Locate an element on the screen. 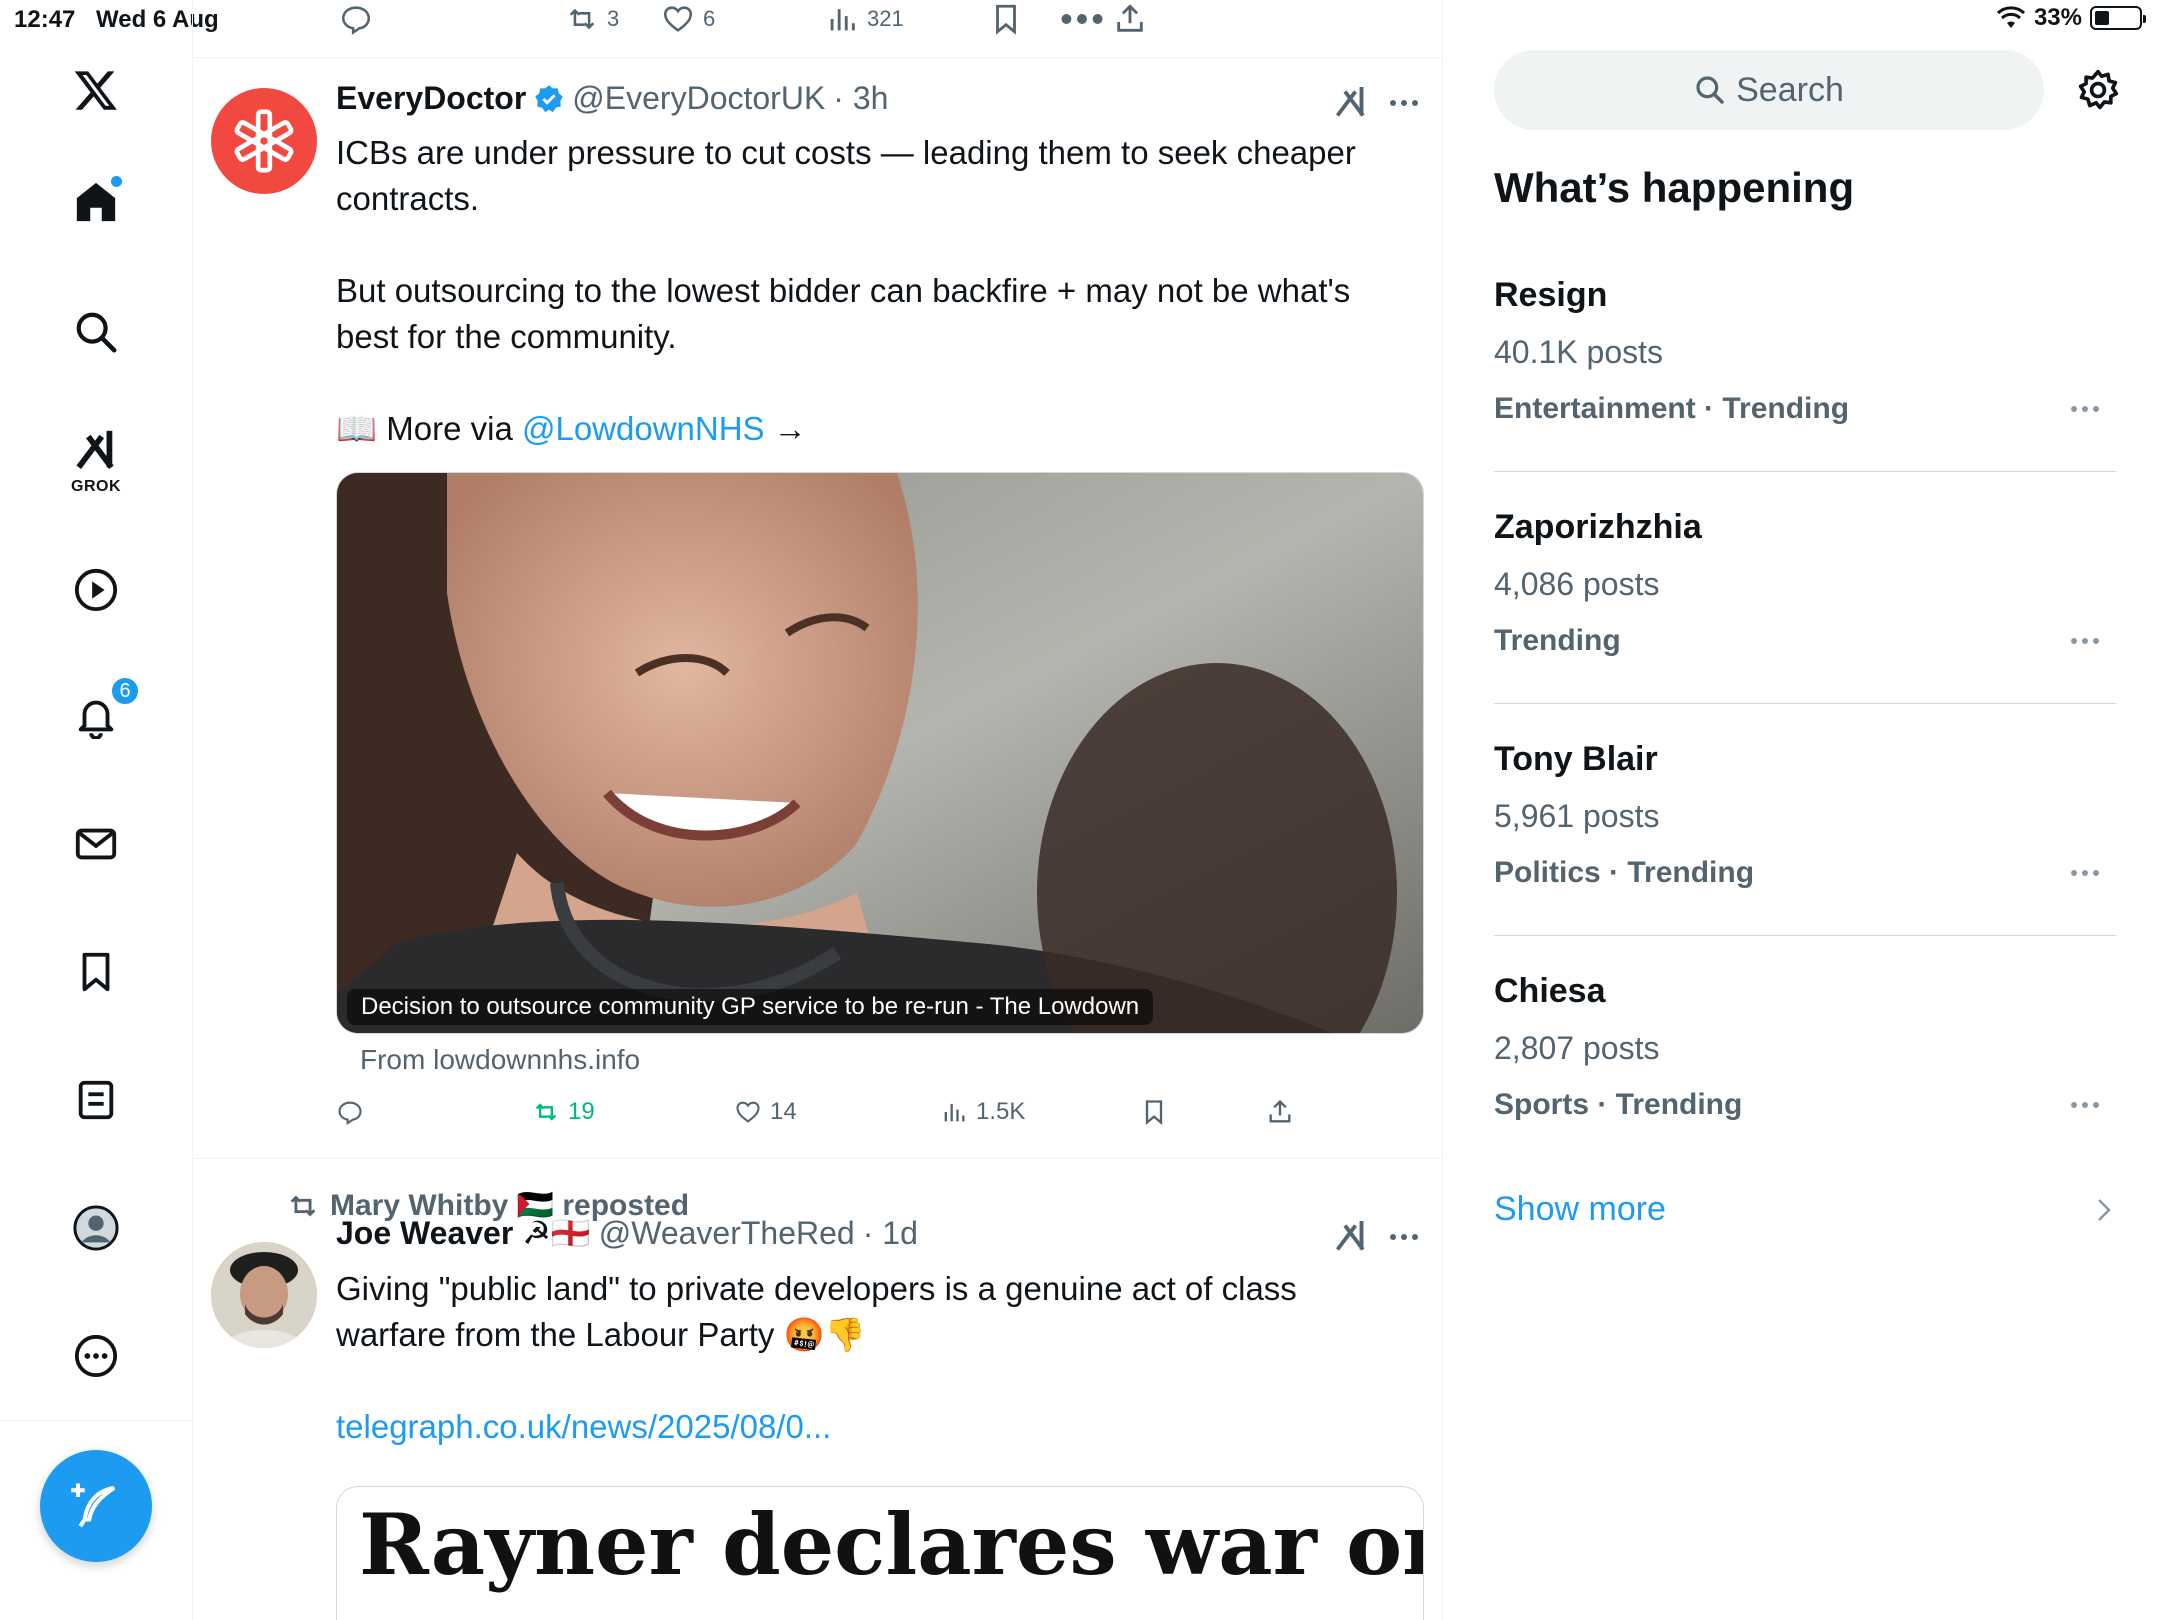 The height and width of the screenshot is (1620, 2160). tweet-header: EveryDoctor @EveryDoctorUK · 3h is located at coordinates (612, 98).